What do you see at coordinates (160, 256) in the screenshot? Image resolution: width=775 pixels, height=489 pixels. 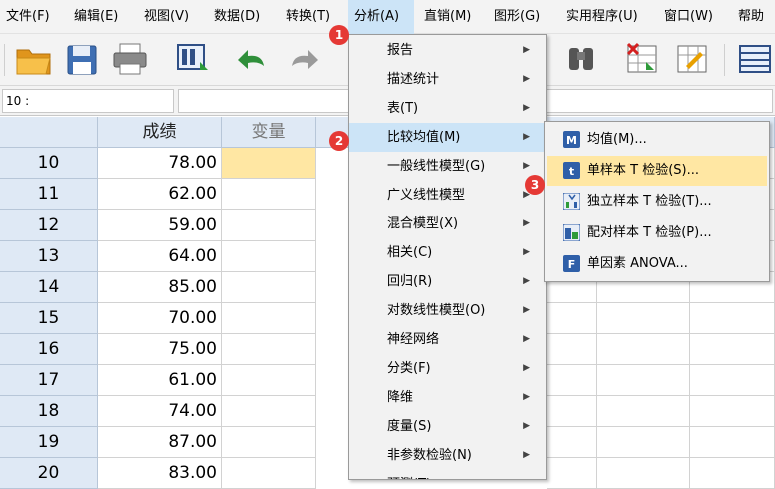 I see `cell-score: 64.00` at bounding box center [160, 256].